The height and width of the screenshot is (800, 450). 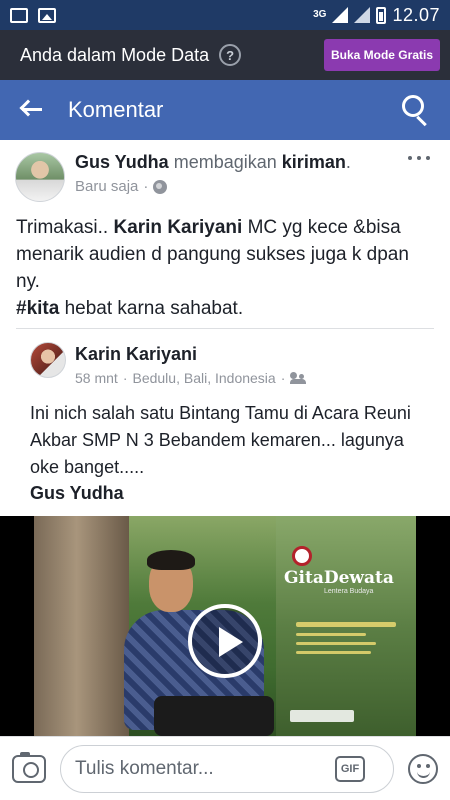 What do you see at coordinates (115, 54) in the screenshot?
I see `data-mode-text: Anda dalam Mode Data` at bounding box center [115, 54].